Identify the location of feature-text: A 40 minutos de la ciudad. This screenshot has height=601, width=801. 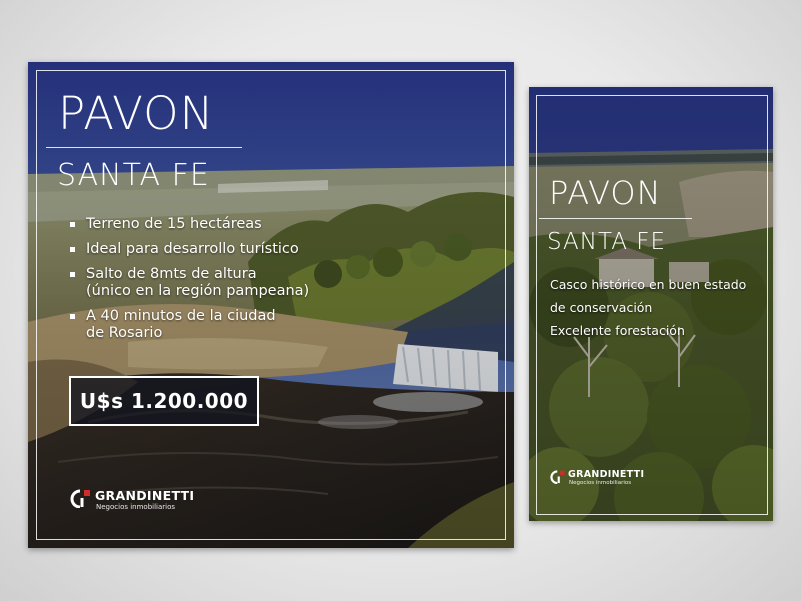
(181, 316).